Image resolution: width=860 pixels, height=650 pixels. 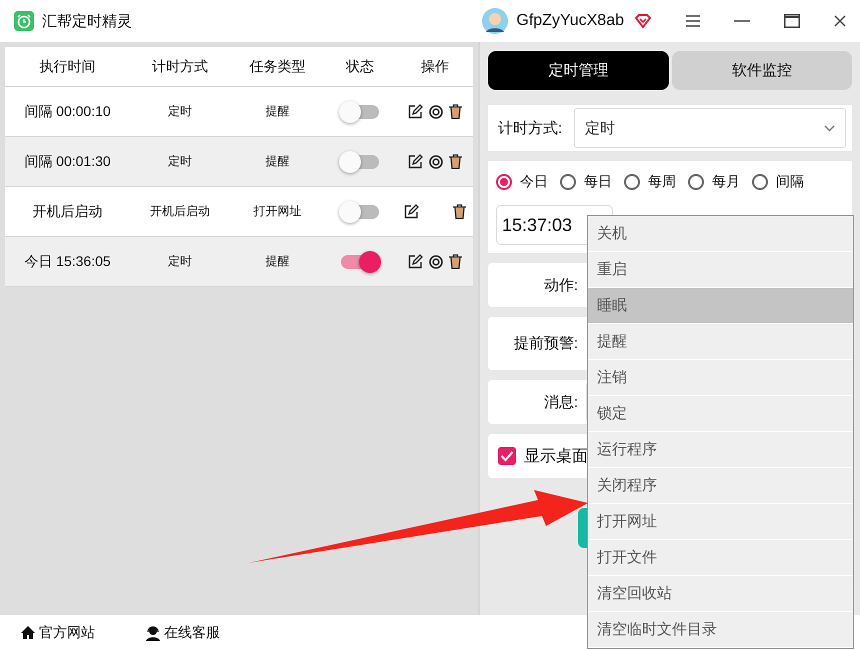 I want to click on menu-item: 提醒, so click(x=720, y=342).